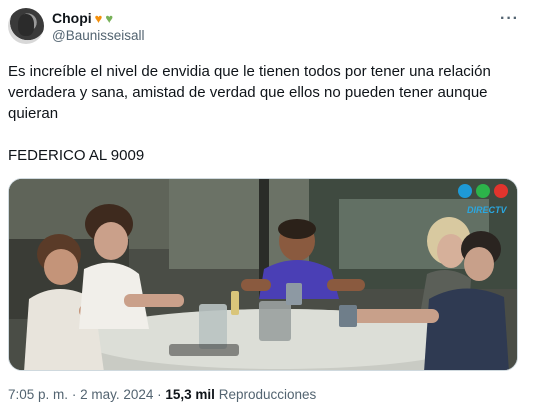  What do you see at coordinates (38, 394) in the screenshot?
I see `tweet-time: 7:05 p. m.` at bounding box center [38, 394].